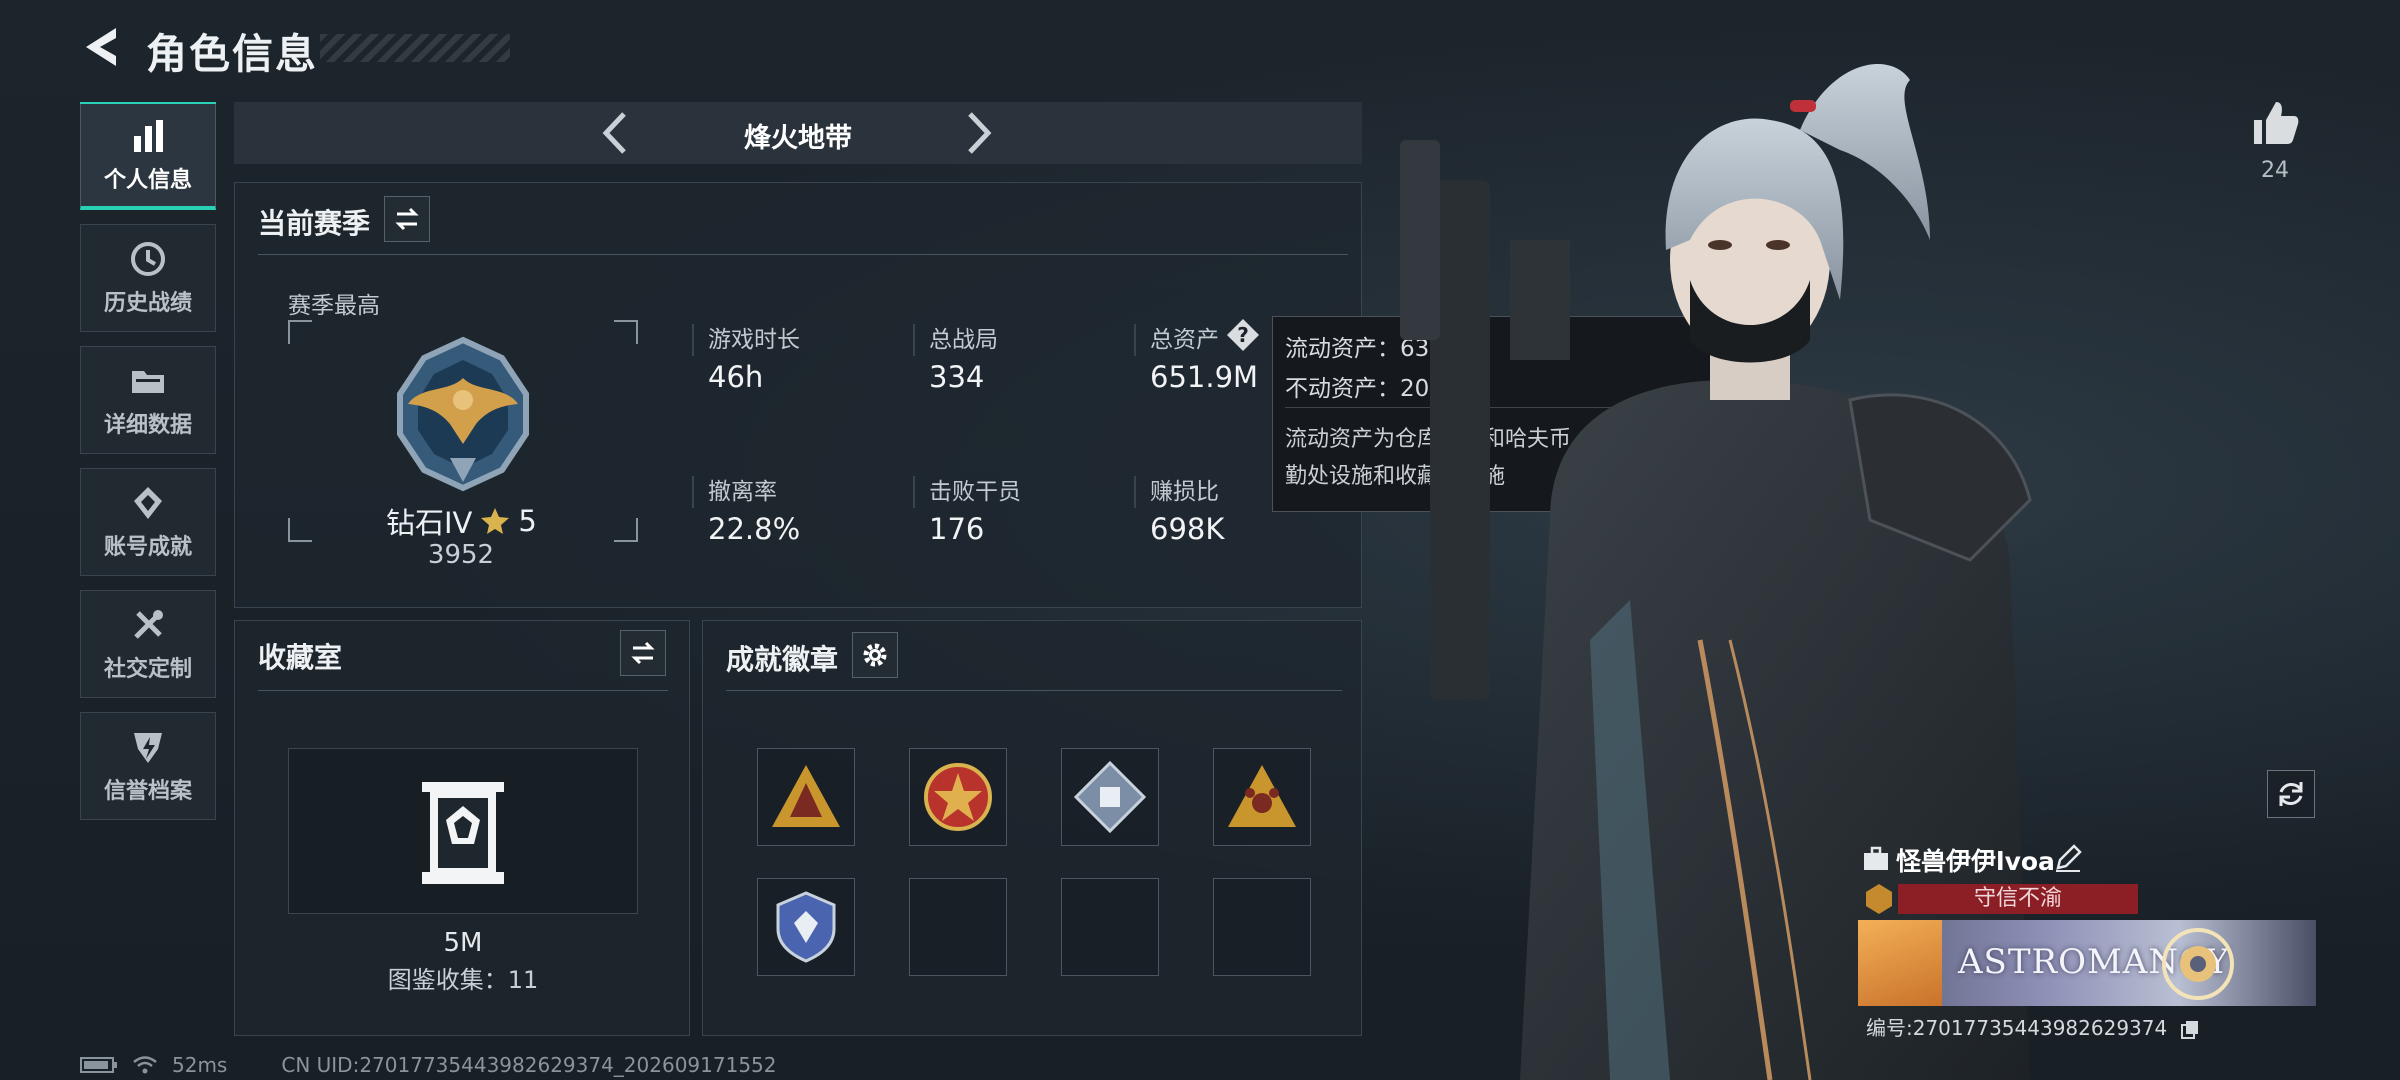 The image size is (2400, 1080). I want to click on collection-switch-button, so click(643, 653).